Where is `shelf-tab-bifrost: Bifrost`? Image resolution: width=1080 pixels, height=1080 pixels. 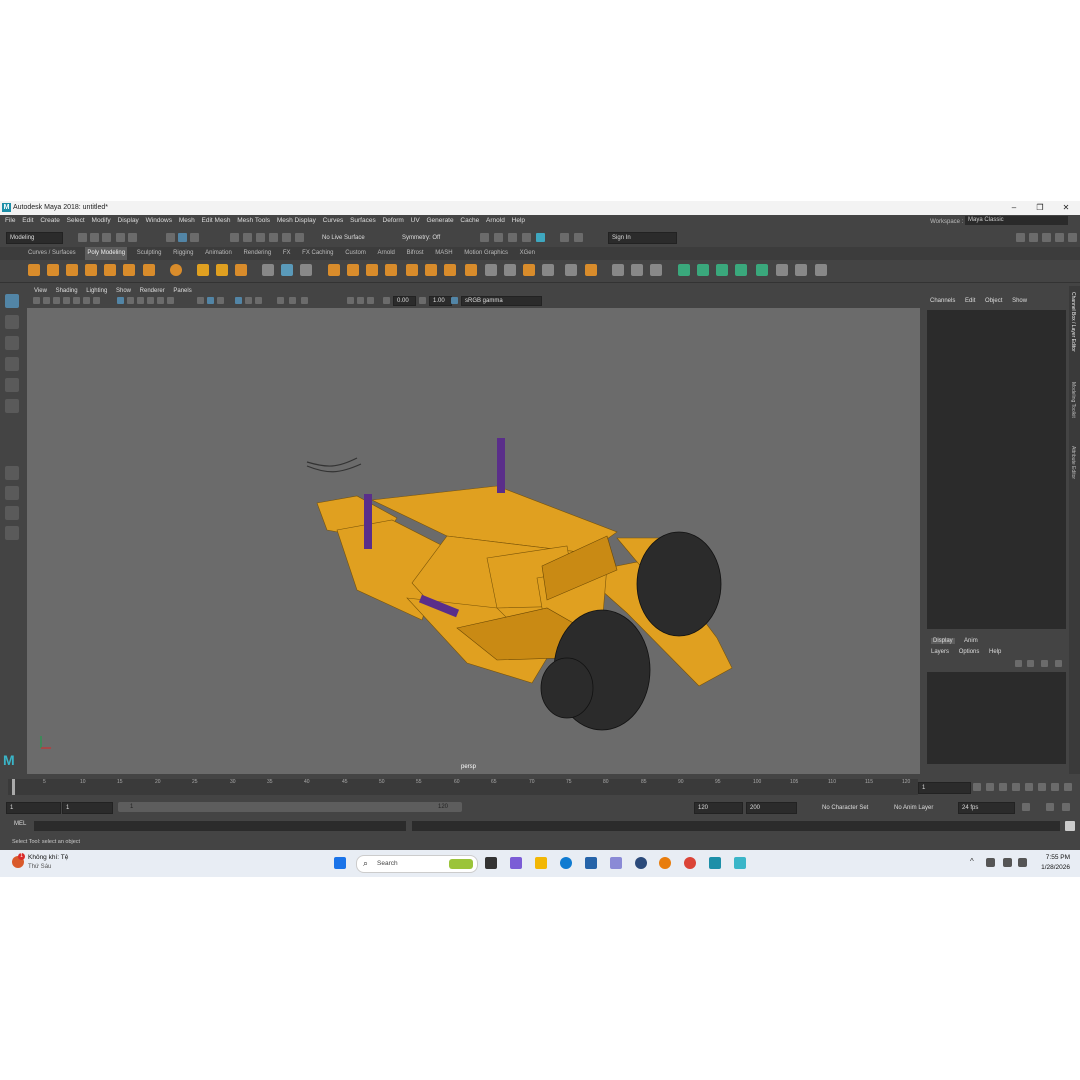
shelf-tab-bifrost: Bifrost is located at coordinates (415, 253).